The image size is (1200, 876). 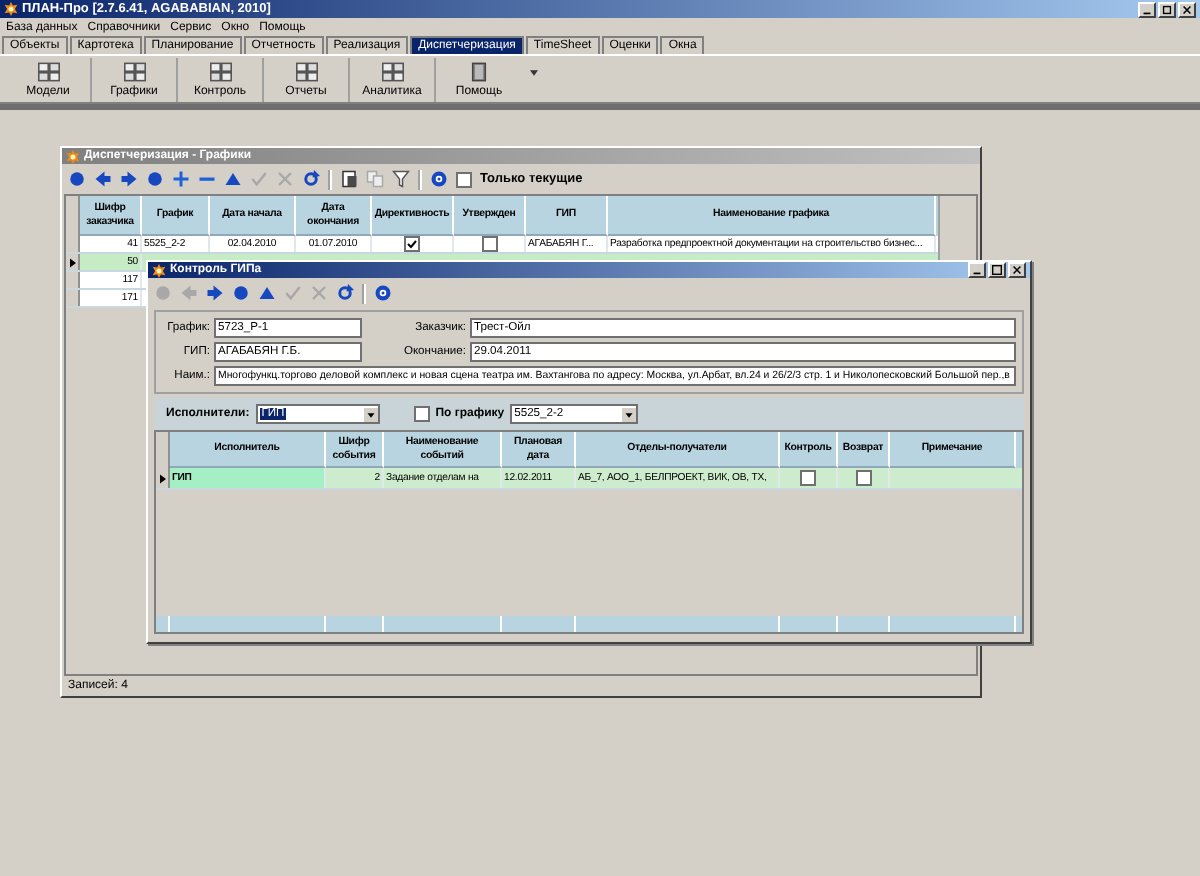 What do you see at coordinates (479, 71) in the screenshot?
I see `book-icon` at bounding box center [479, 71].